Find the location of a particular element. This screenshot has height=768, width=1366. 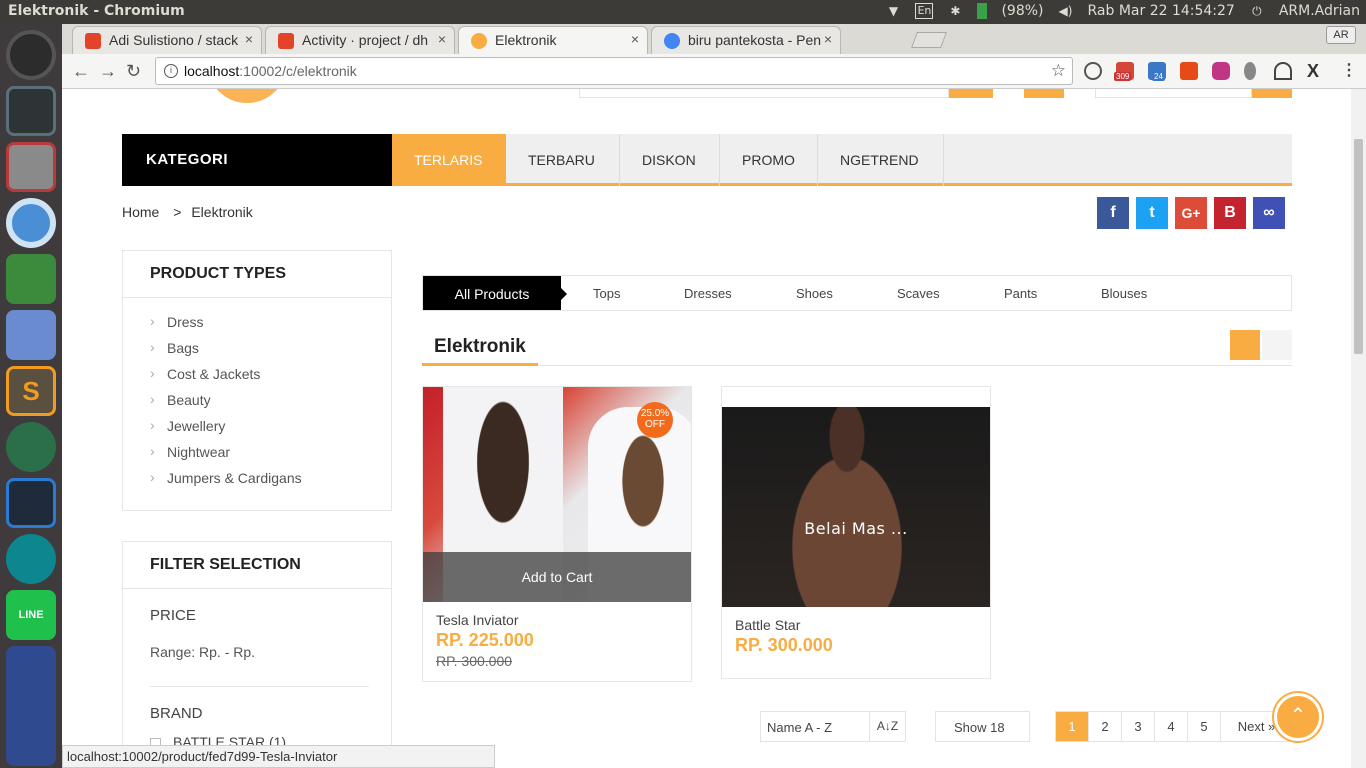

profile-button: AR is located at coordinates (1341, 35).